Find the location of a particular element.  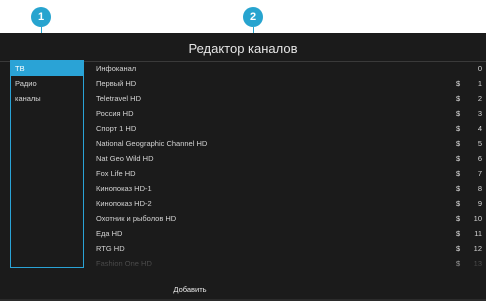

channel-name: Первый HD is located at coordinates (116, 83).